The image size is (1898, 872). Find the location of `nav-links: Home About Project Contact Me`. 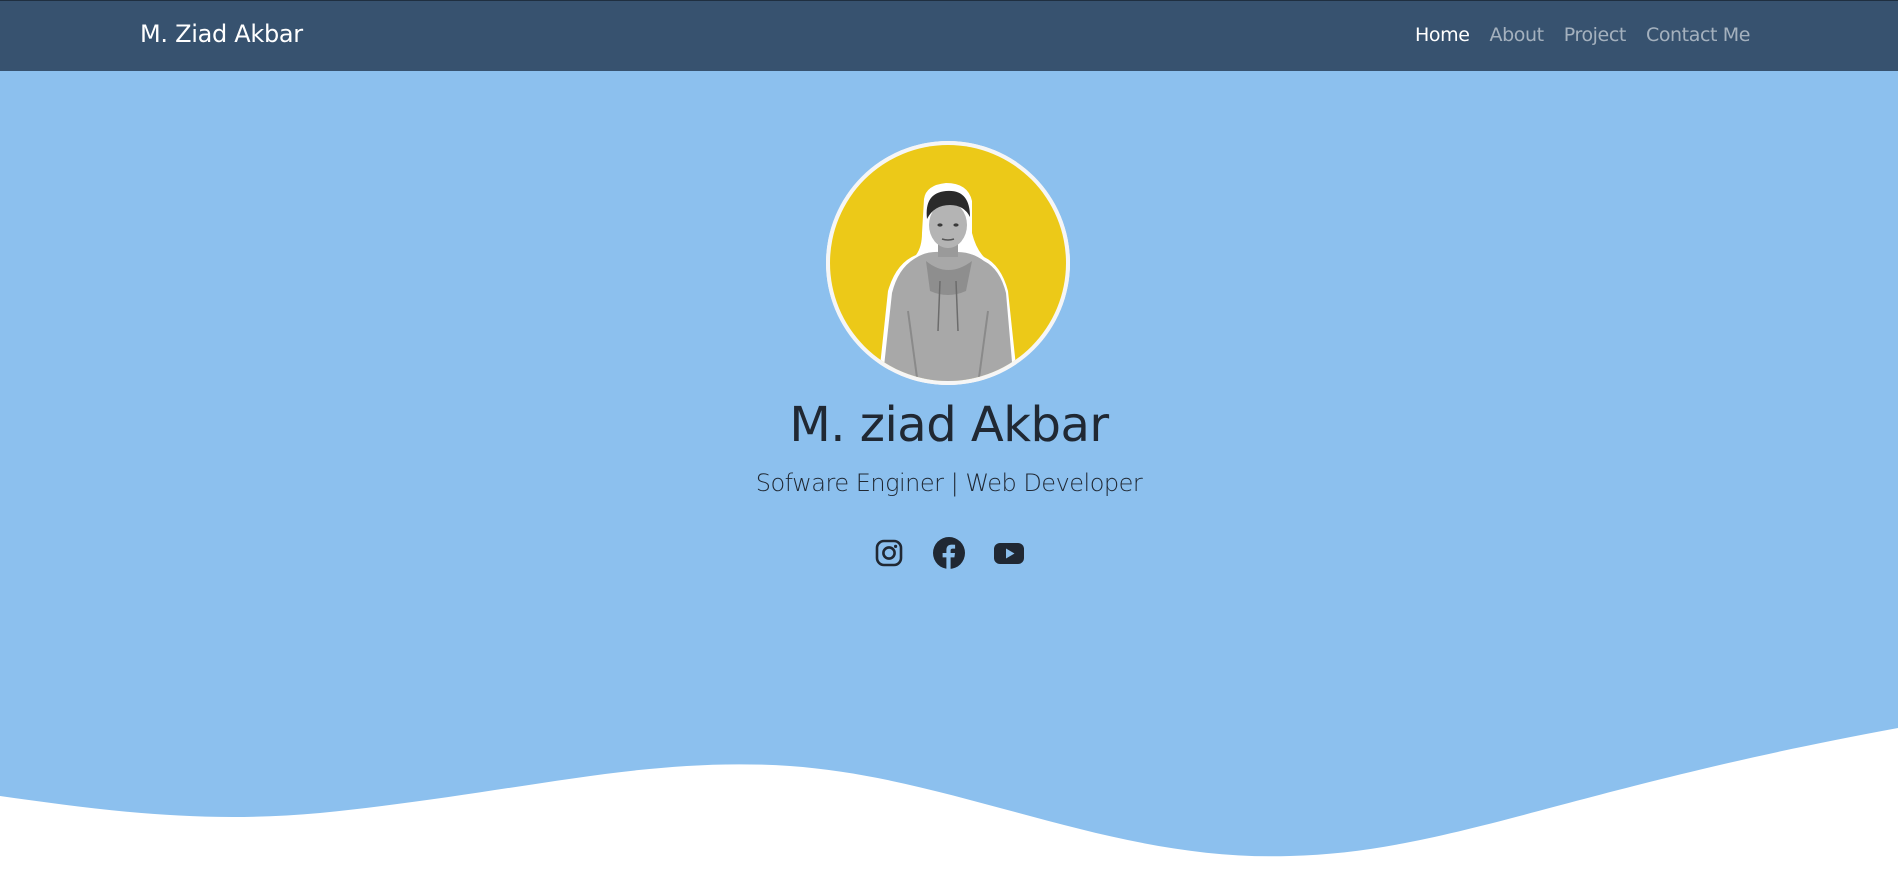

nav-links: Home About Project Contact Me is located at coordinates (1582, 35).